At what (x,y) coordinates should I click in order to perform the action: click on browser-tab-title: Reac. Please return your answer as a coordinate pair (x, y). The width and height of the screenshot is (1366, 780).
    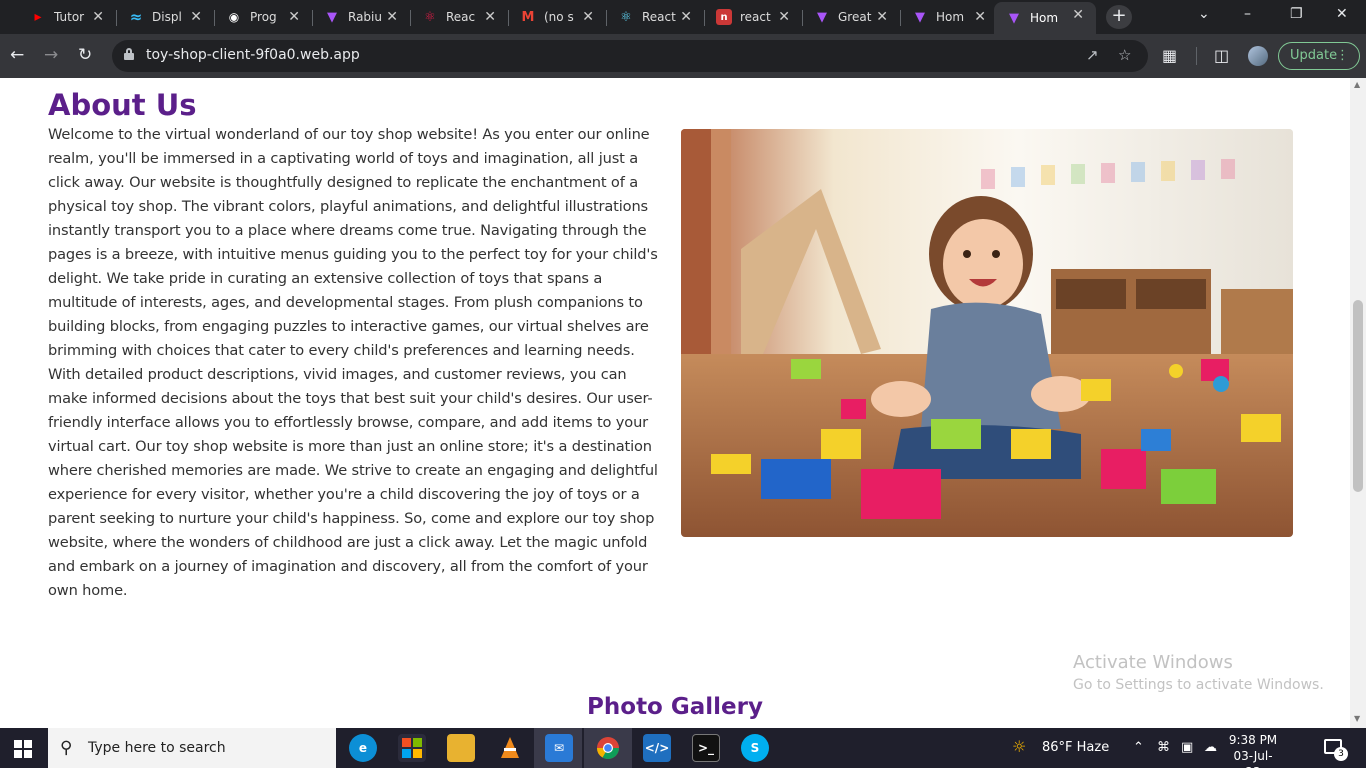
    Looking at the image, I should click on (461, 17).